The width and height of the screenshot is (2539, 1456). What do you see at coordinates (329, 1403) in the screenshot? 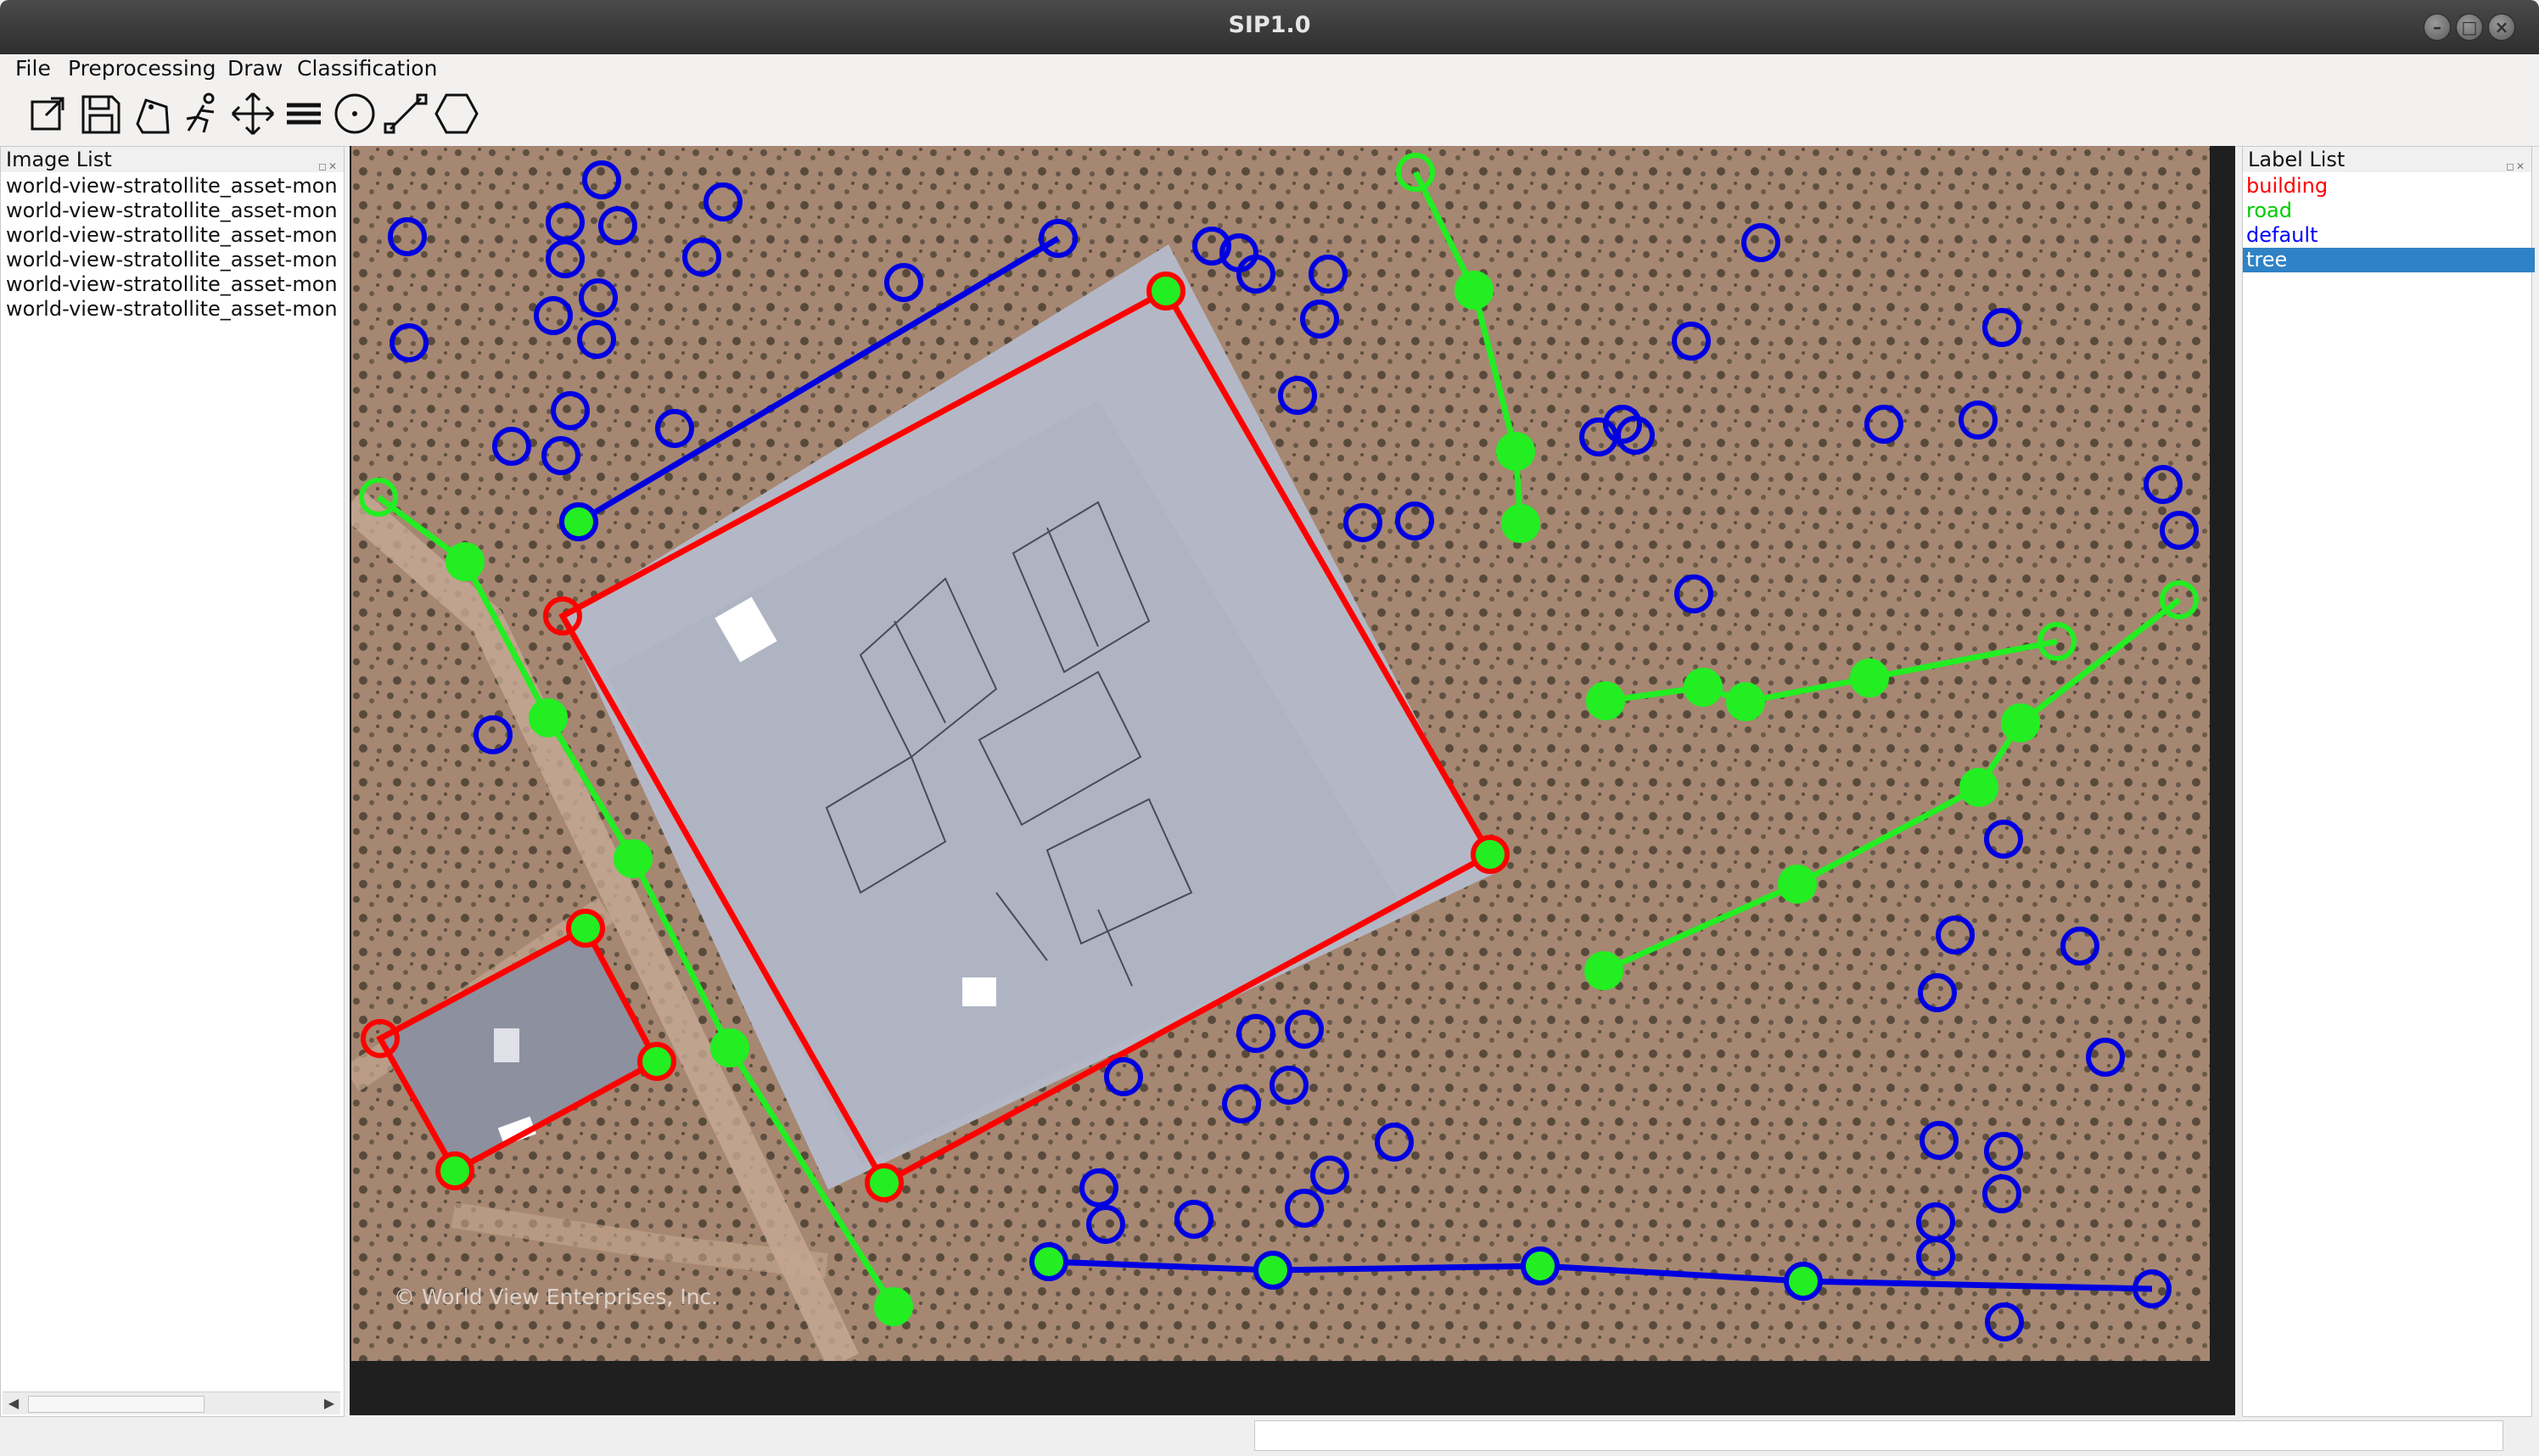
I see `scroll-right-icon: ▶` at bounding box center [329, 1403].